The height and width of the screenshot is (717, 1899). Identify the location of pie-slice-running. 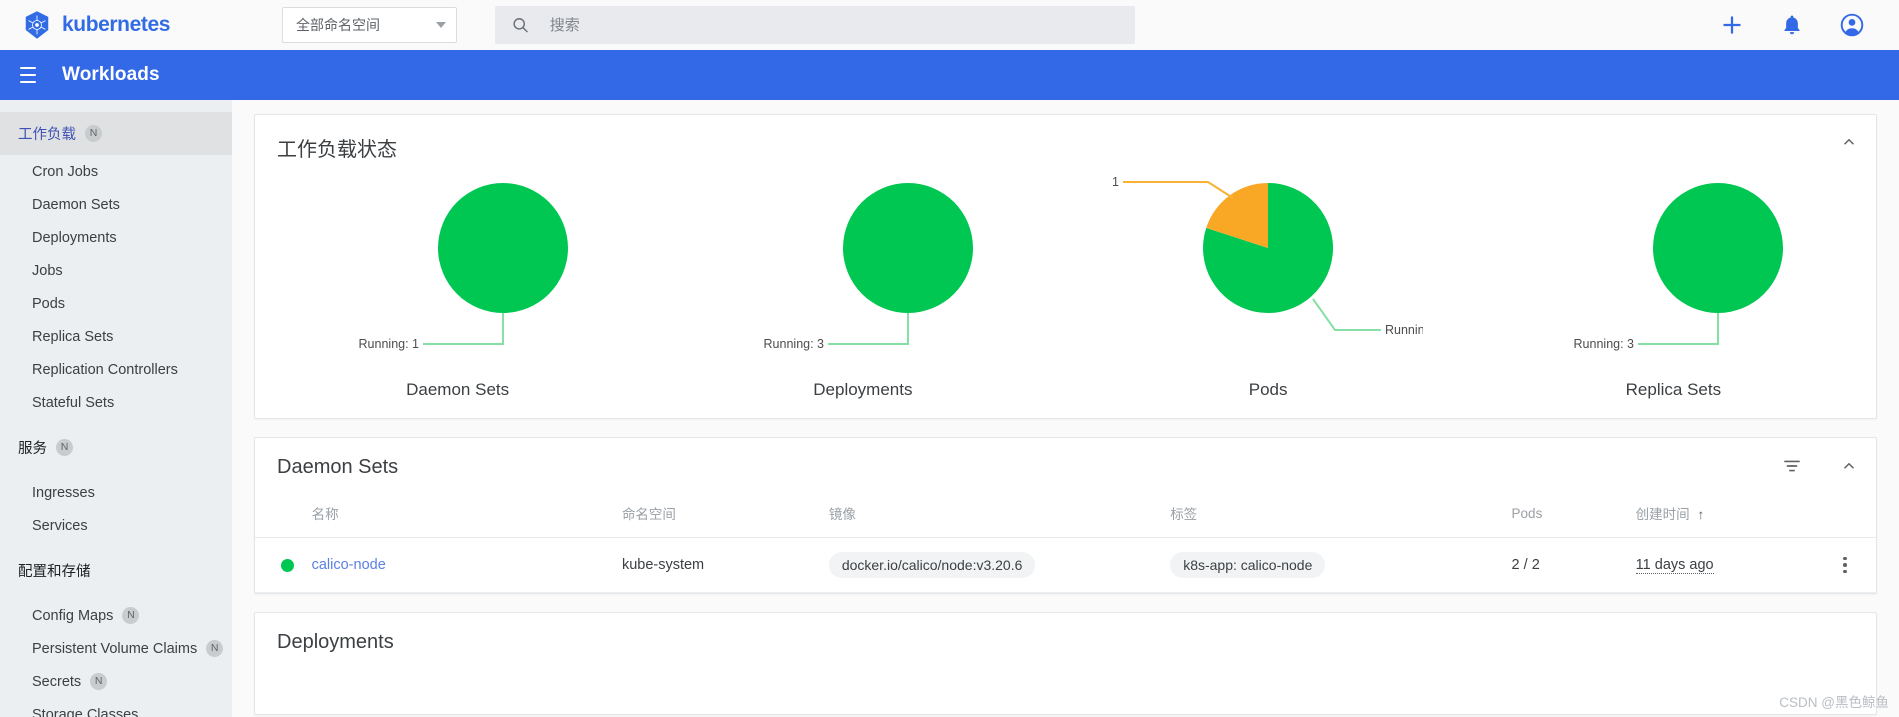
(907, 248).